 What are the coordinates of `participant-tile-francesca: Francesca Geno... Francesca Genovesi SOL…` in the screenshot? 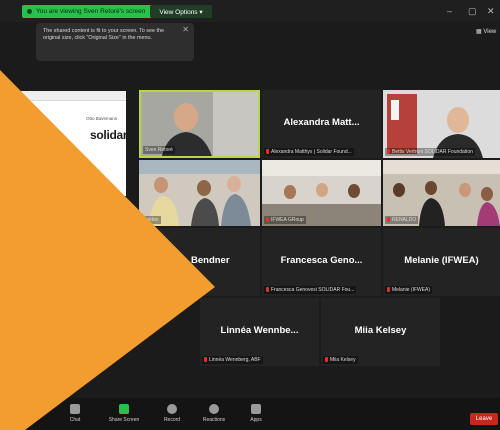 It's located at (321, 262).